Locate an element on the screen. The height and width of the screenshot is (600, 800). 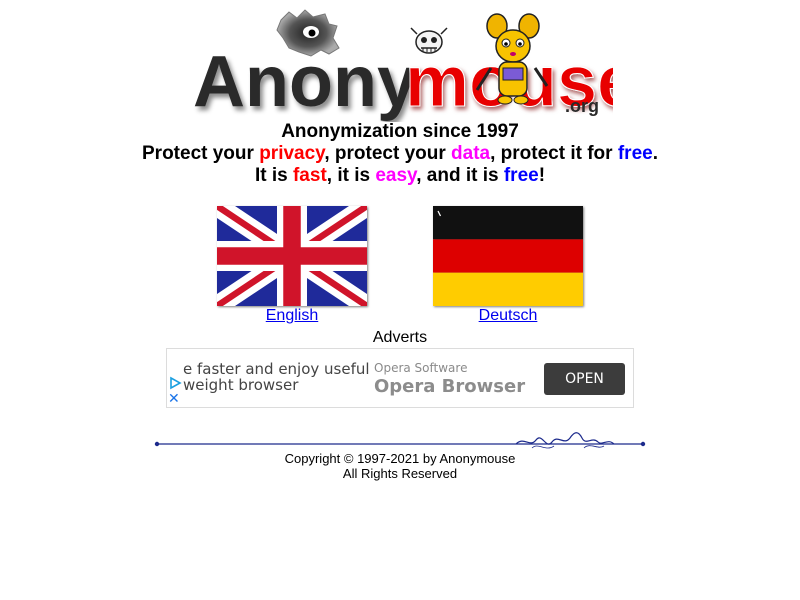
tagline-word-privacy: privacy is located at coordinates (292, 153).